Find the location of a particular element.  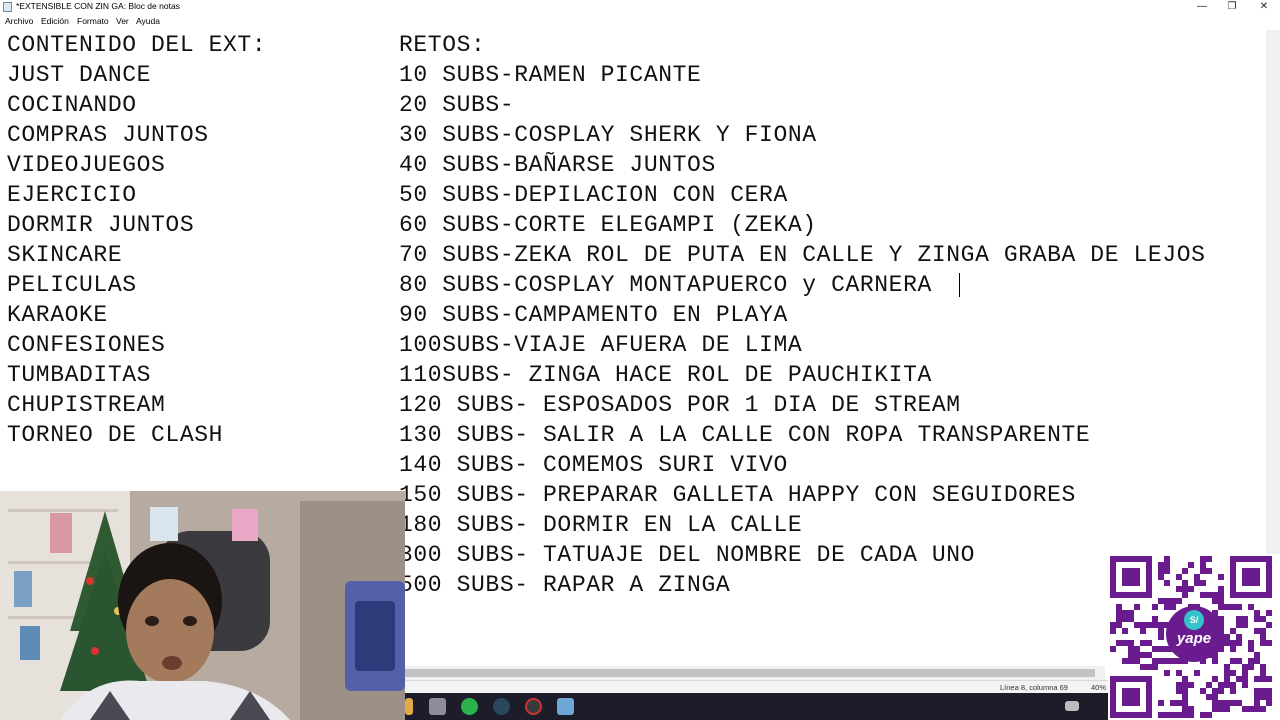

reto-line: 90 SUBS-CAMPAMENTO EN PLAYA is located at coordinates (593, 315).